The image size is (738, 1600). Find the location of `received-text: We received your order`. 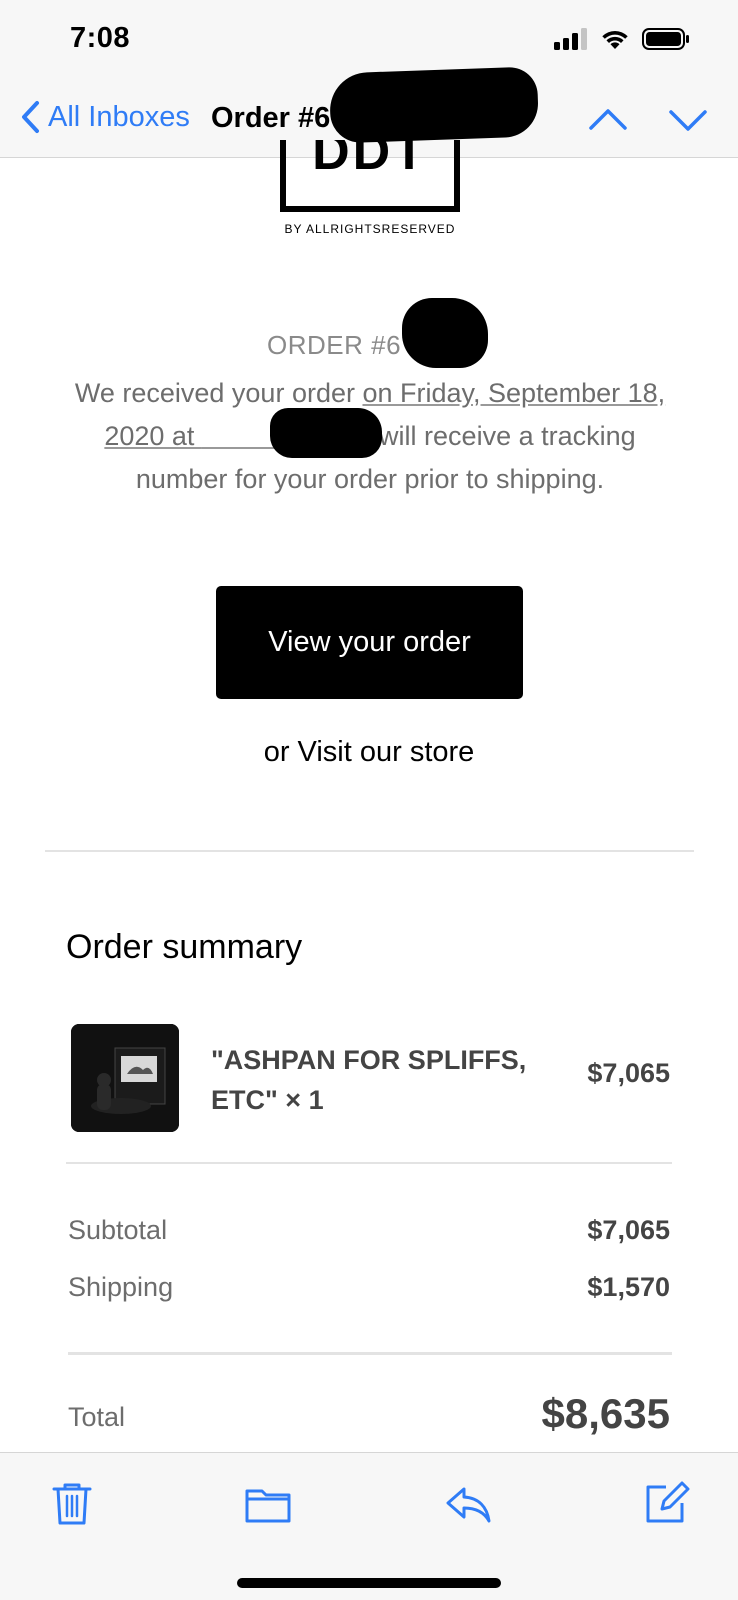

received-text: We received your order is located at coordinates (218, 393).